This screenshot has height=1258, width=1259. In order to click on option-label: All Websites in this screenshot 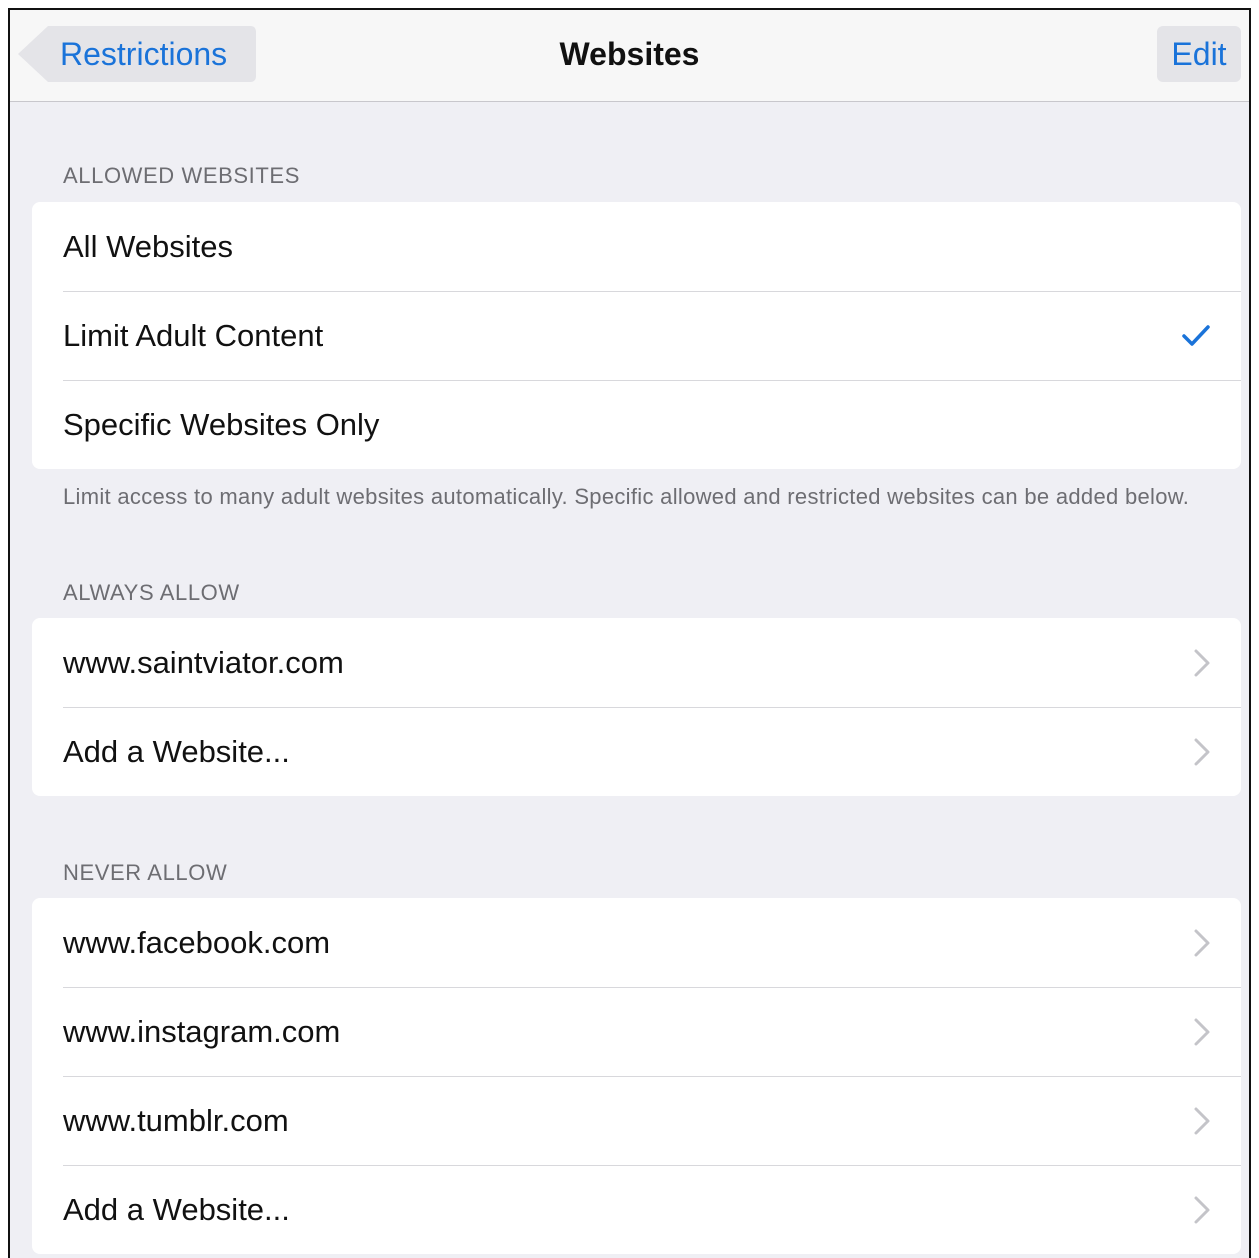, I will do `click(148, 246)`.